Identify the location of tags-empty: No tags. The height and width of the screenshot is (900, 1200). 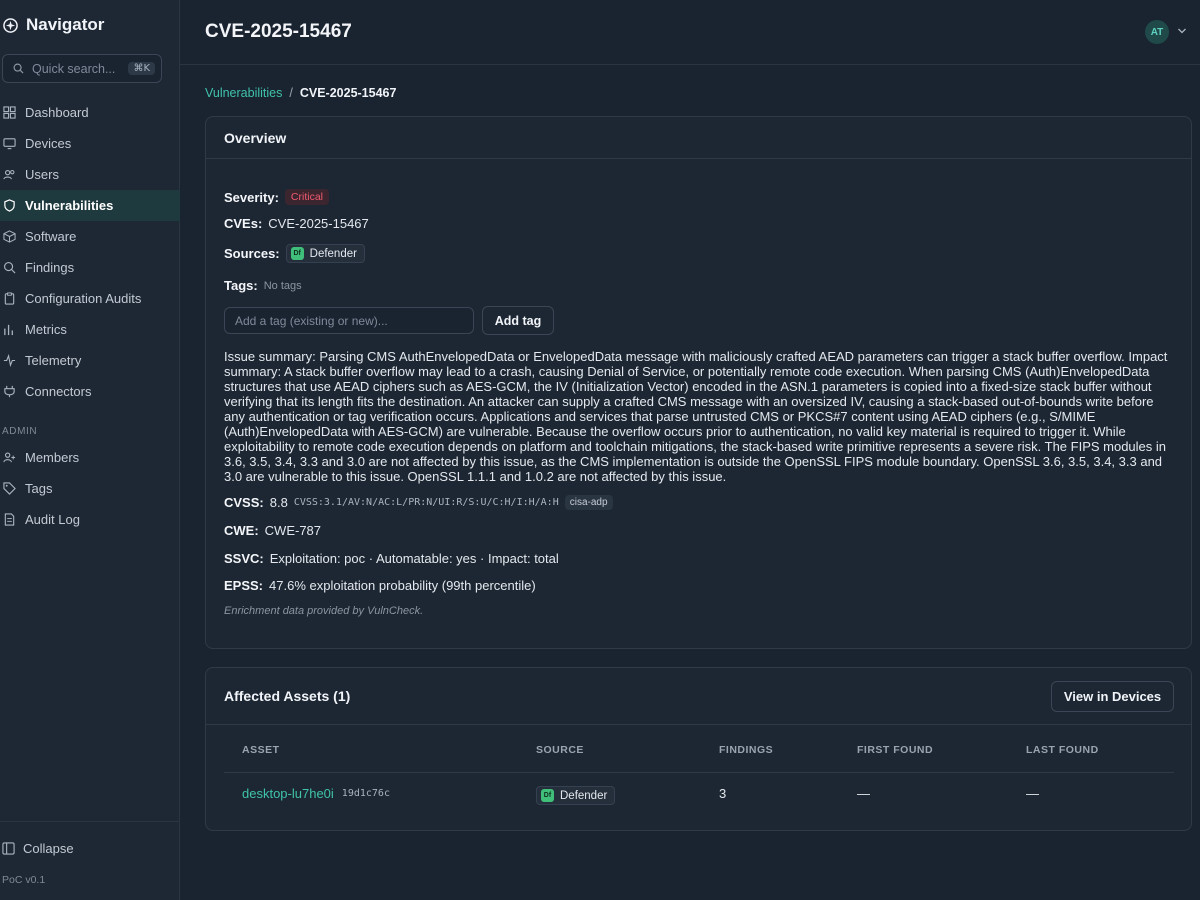
(282, 285).